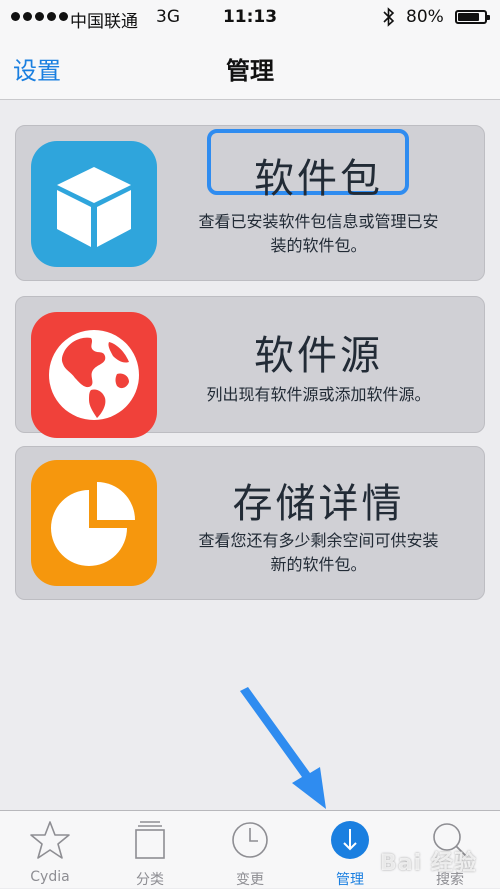 The height and width of the screenshot is (889, 500). What do you see at coordinates (318, 553) in the screenshot?
I see `storage-description: 查看您还有多少剩余空间可供安装 新的软件包。` at bounding box center [318, 553].